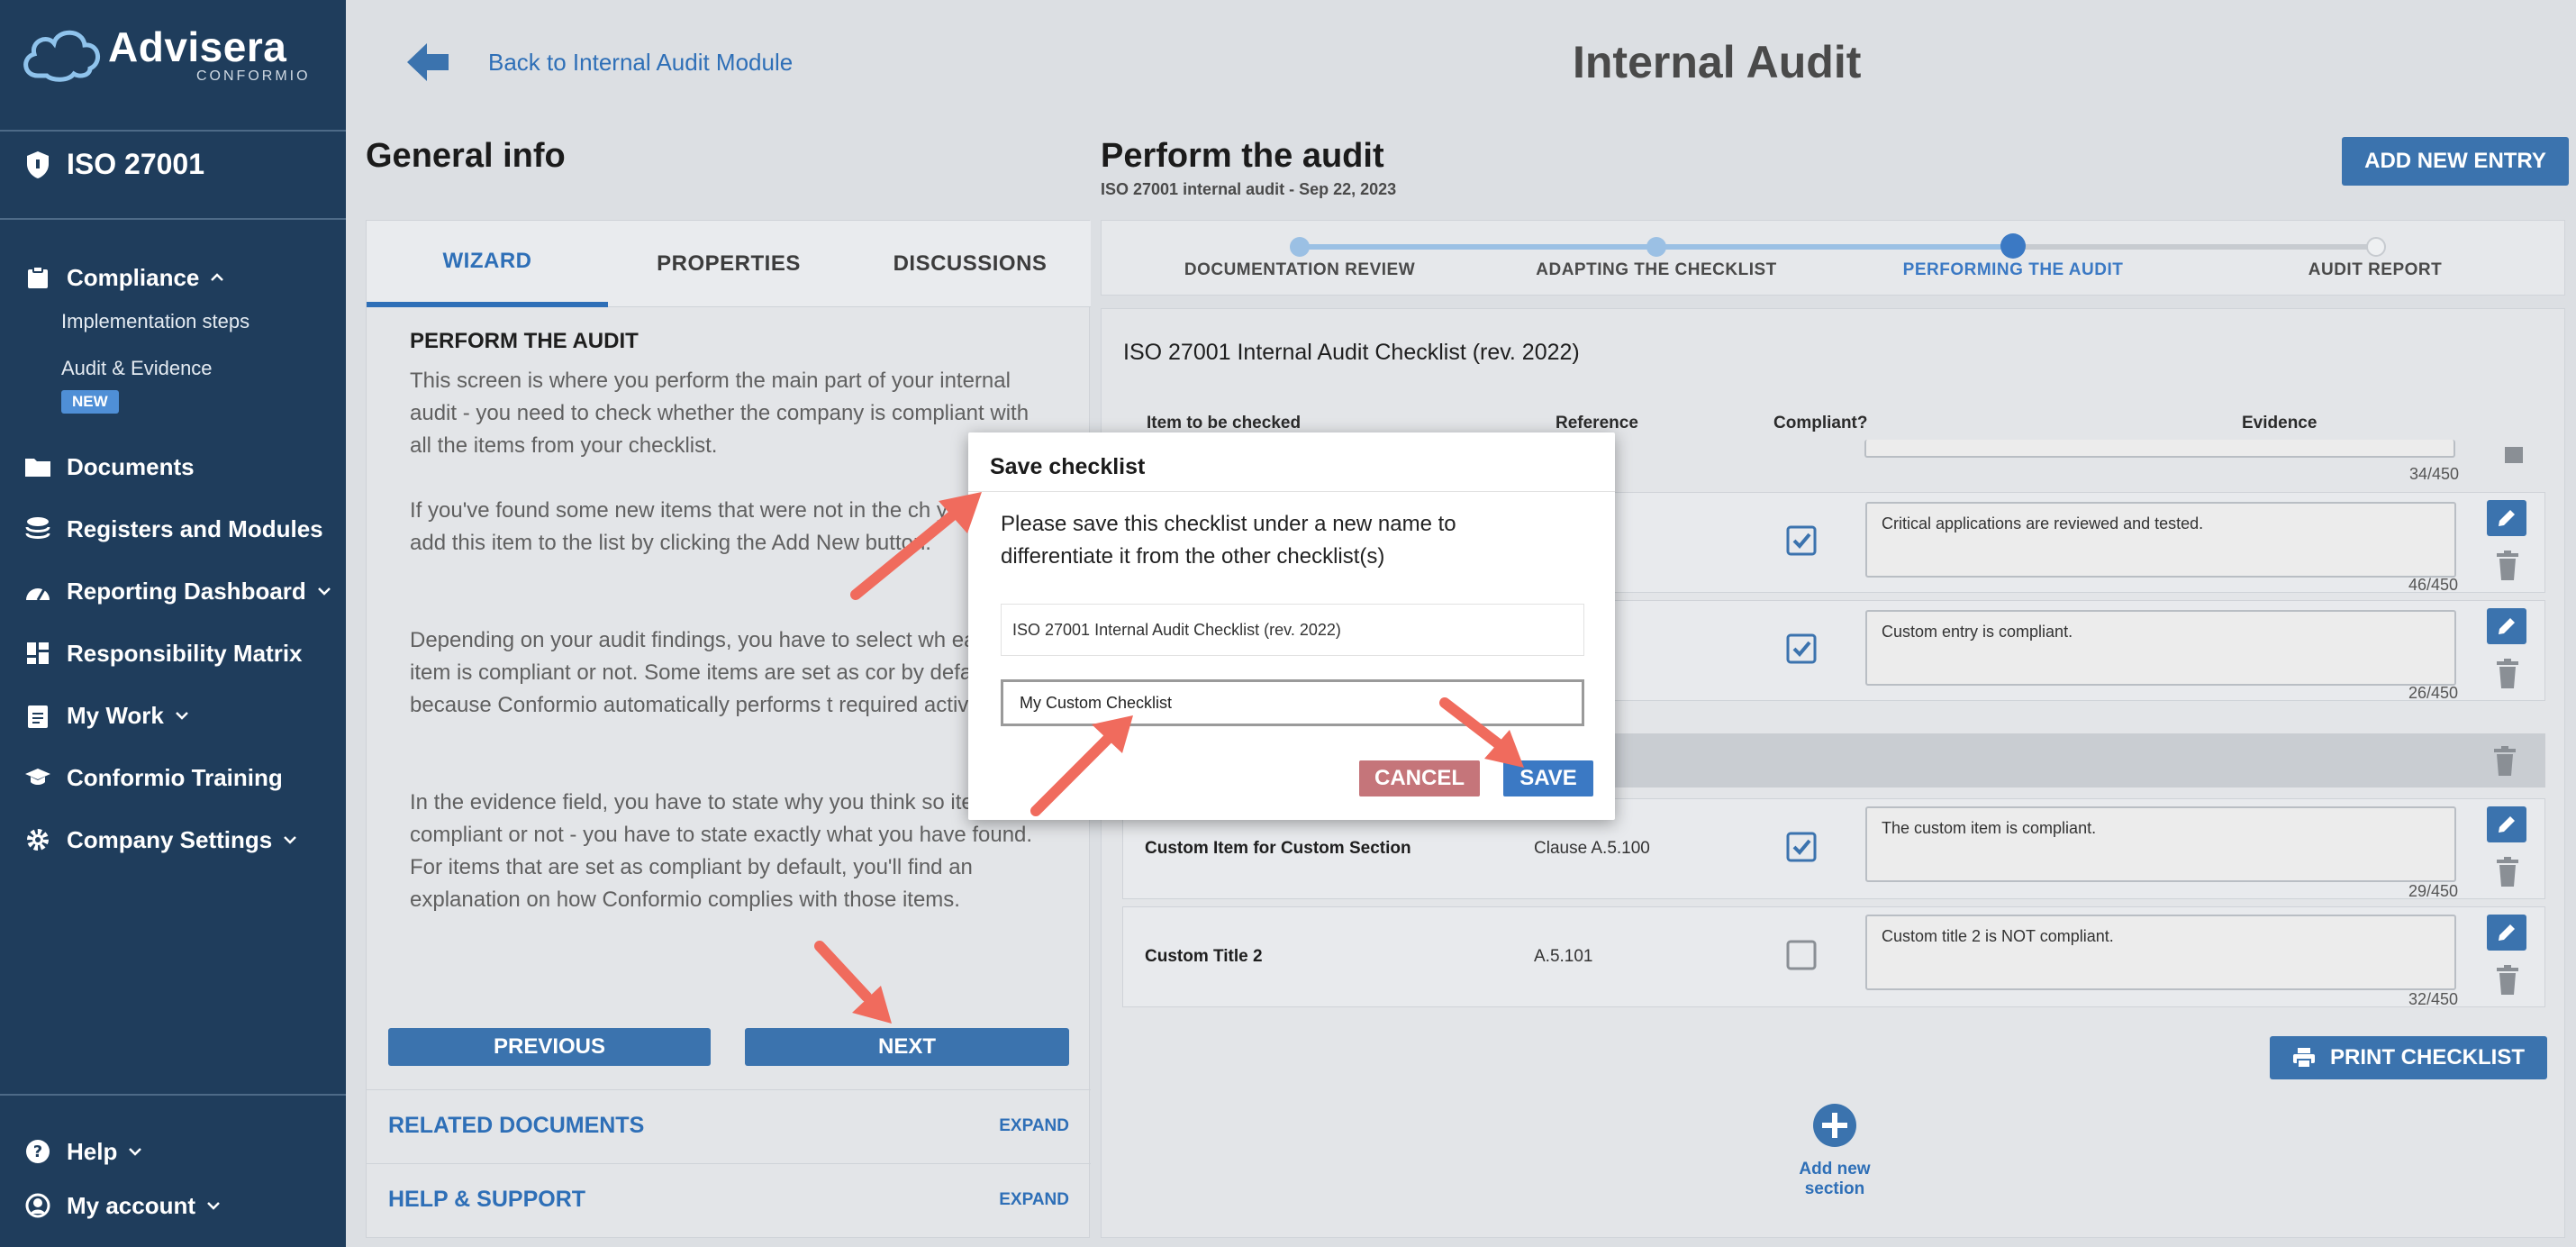  What do you see at coordinates (37, 716) in the screenshot?
I see `clipboard-list-icon` at bounding box center [37, 716].